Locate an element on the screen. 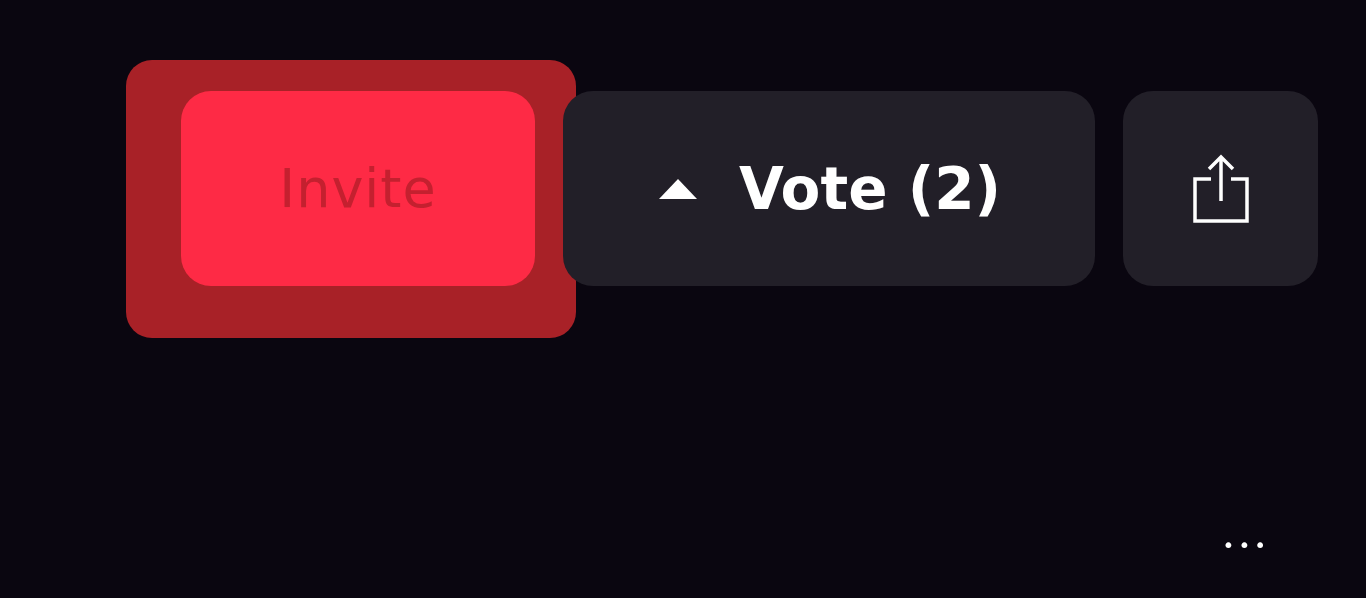 The image size is (1366, 598). vote-button: Vote (2) is located at coordinates (829, 188).